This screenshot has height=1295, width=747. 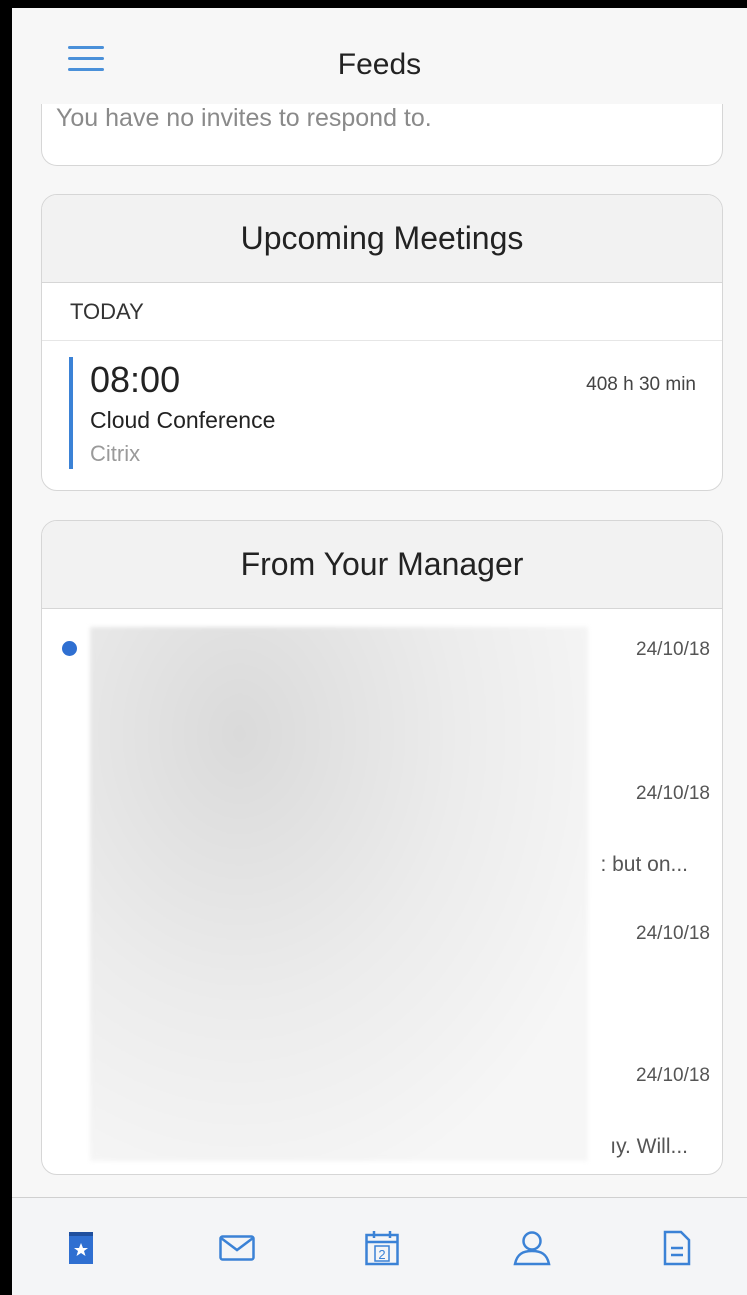 What do you see at coordinates (532, 1248) in the screenshot?
I see `contacts-icon` at bounding box center [532, 1248].